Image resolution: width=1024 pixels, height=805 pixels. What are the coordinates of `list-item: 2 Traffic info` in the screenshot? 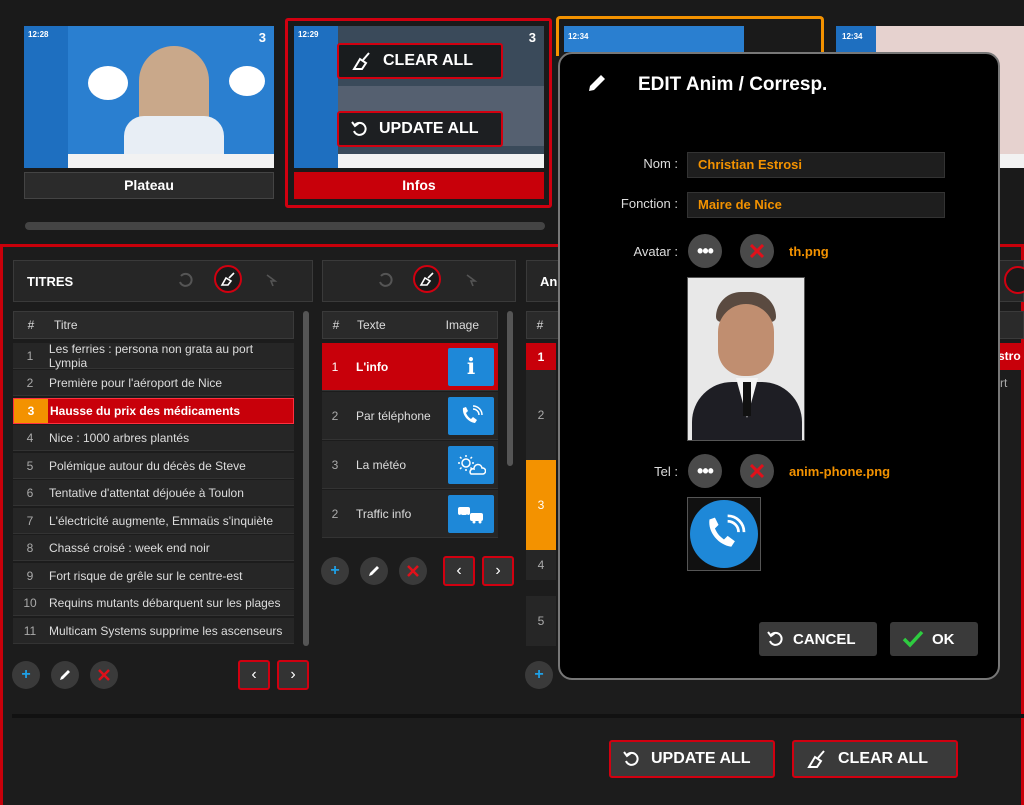 It's located at (410, 514).